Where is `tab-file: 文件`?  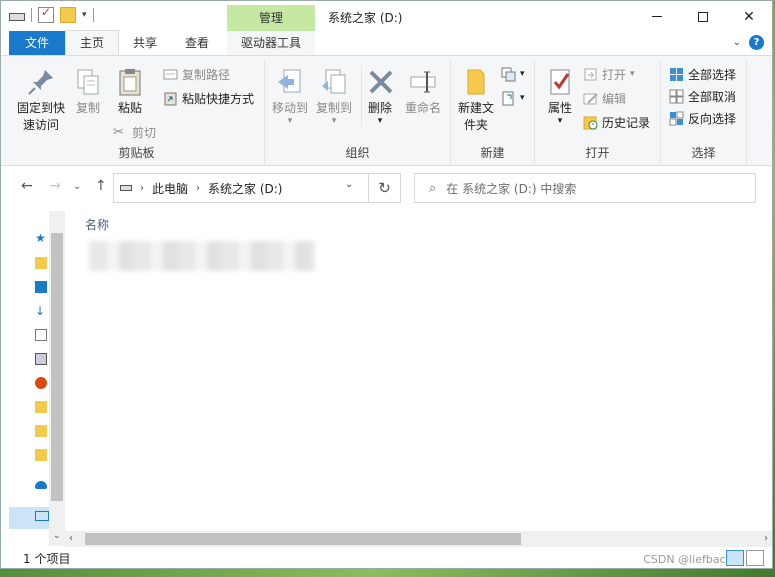 tab-file: 文件 is located at coordinates (37, 43).